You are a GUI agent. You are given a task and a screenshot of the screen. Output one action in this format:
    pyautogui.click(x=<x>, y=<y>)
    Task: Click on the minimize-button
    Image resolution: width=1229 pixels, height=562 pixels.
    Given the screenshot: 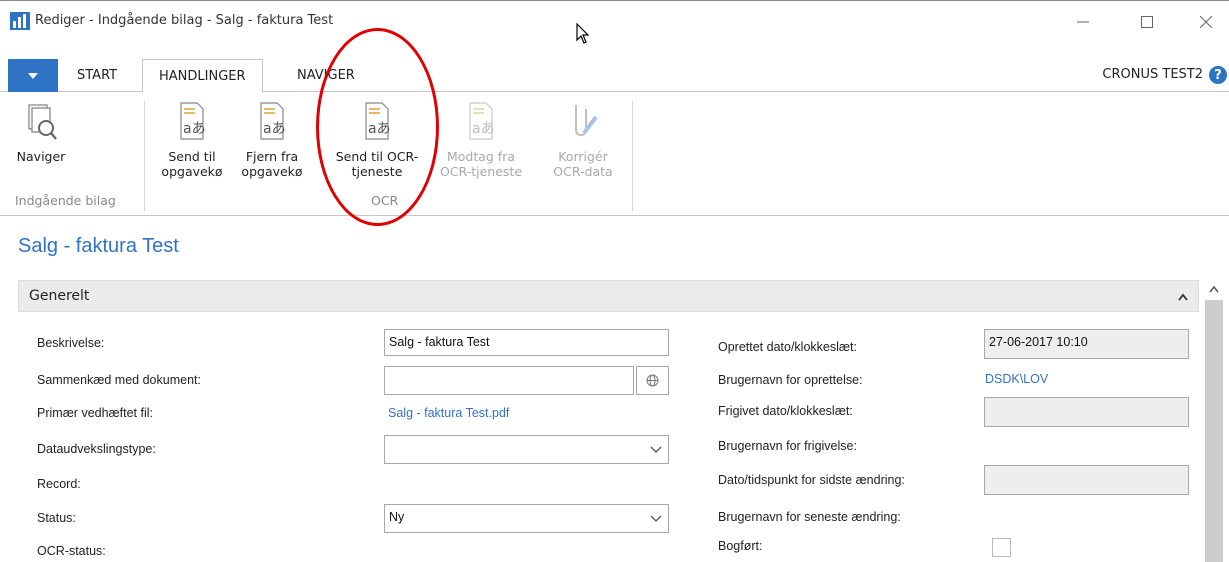 What is the action you would take?
    pyautogui.click(x=1083, y=22)
    